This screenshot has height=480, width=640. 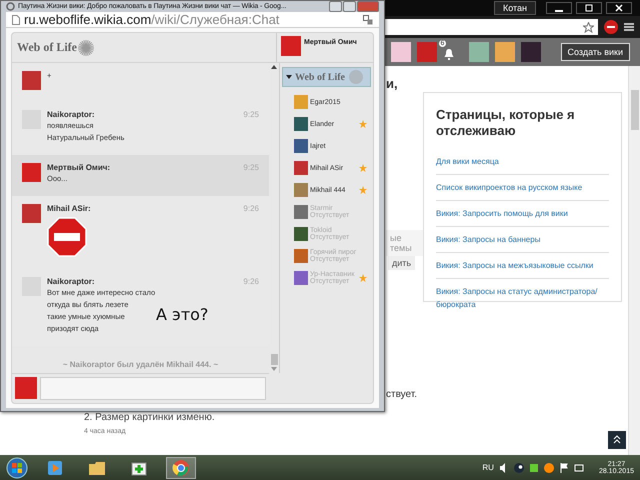 I want to click on message-input, so click(x=153, y=388).